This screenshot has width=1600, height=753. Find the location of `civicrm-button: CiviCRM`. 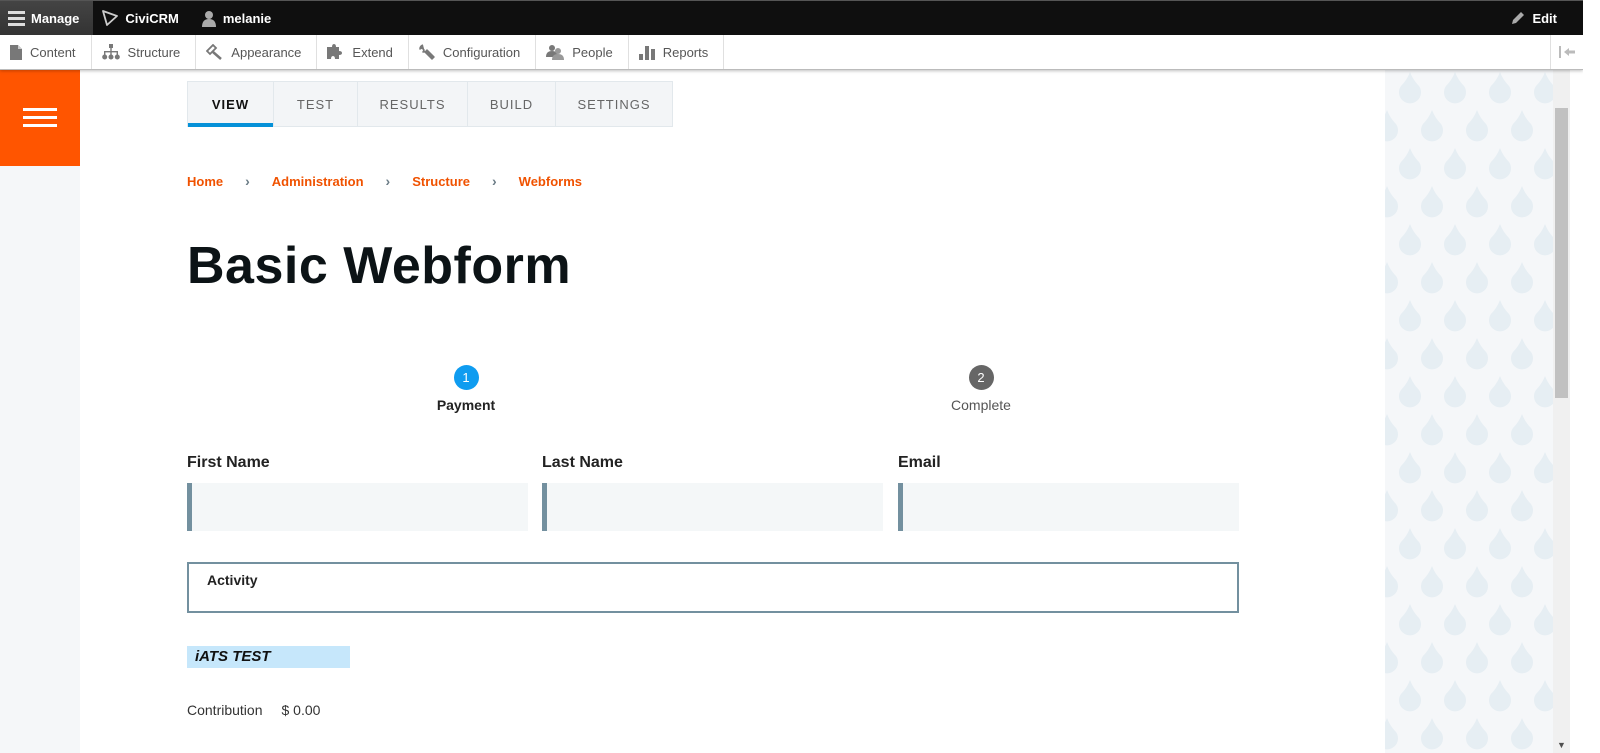

civicrm-button: CiviCRM is located at coordinates (142, 18).